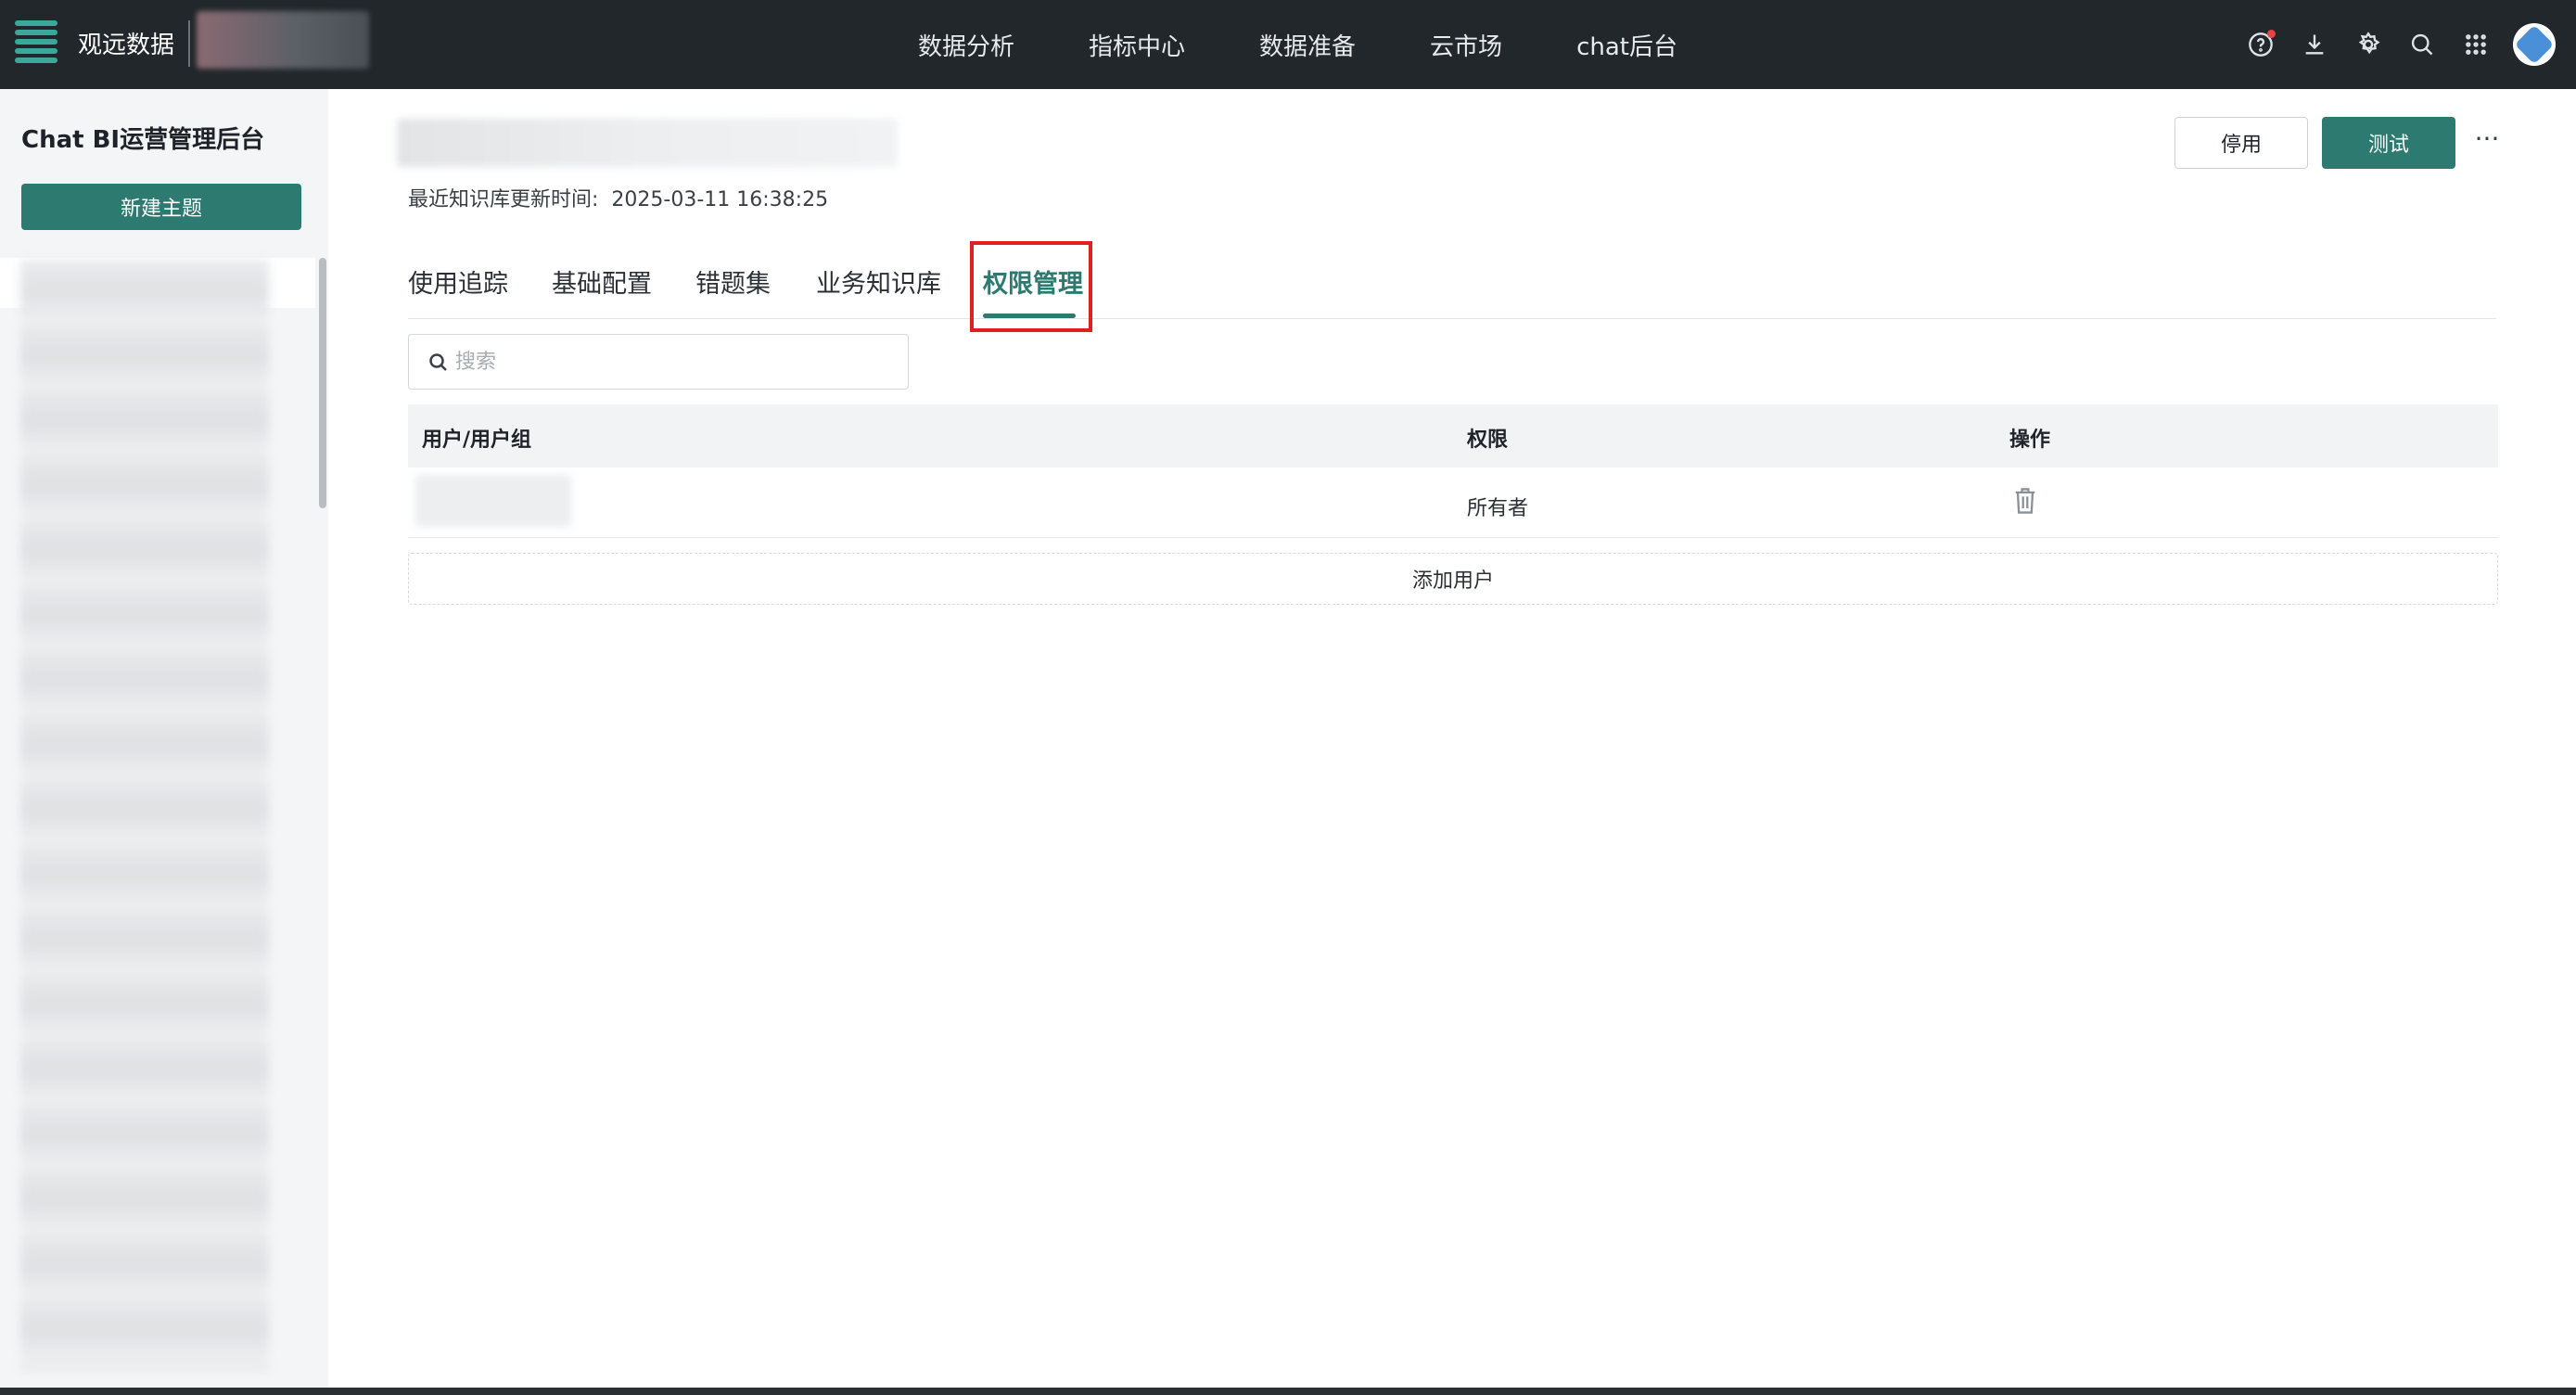 The width and height of the screenshot is (2576, 1395). I want to click on add-user-button: 添加用户, so click(1453, 579).